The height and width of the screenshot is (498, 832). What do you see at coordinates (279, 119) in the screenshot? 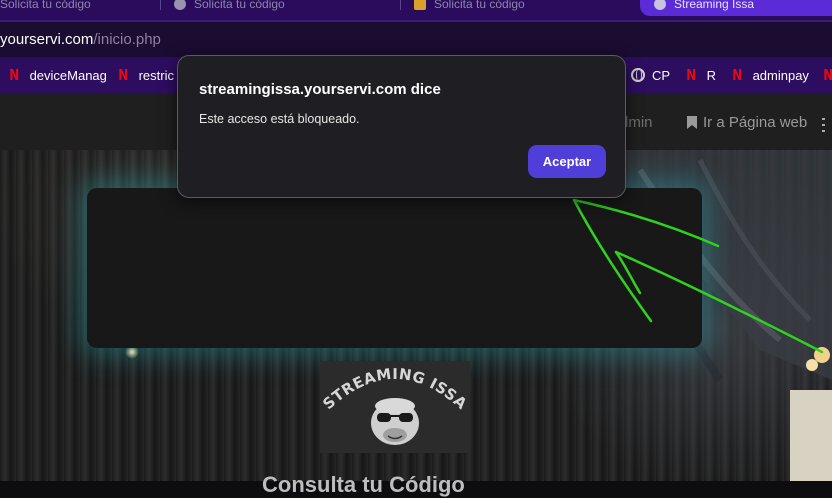
I see `dialog-message: Este acceso está bloqueado.` at bounding box center [279, 119].